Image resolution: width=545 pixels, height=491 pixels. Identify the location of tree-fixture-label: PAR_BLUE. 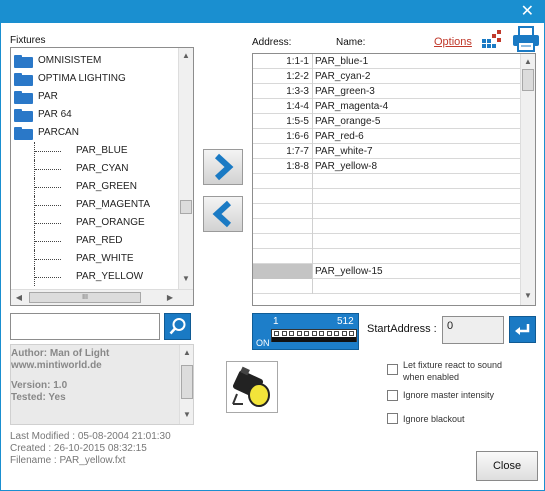
(102, 150).